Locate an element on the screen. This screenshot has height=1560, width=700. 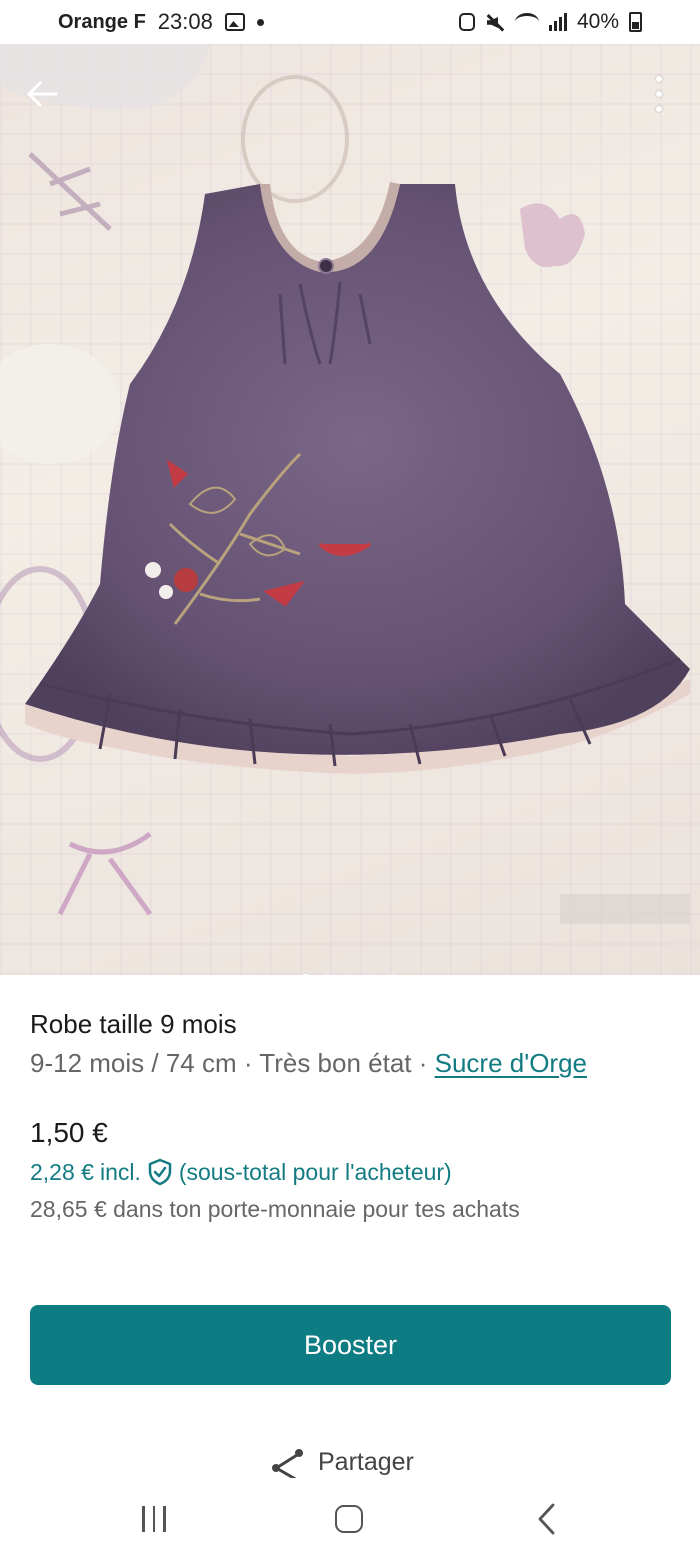
clock: 23:08 is located at coordinates (185, 21).